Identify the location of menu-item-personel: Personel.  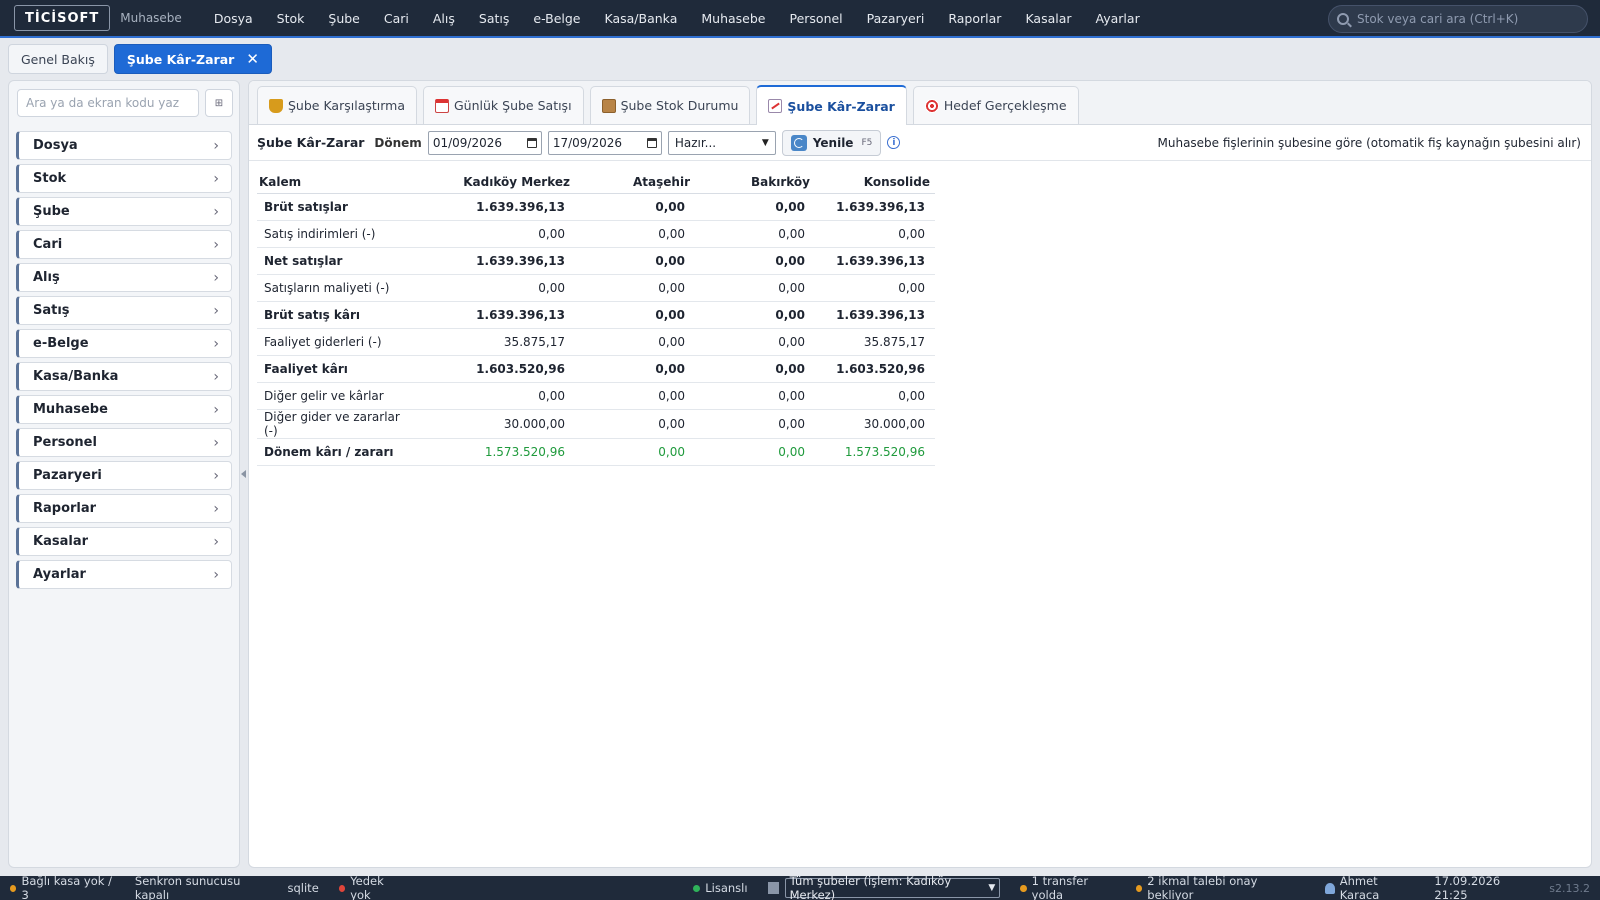
(815, 18).